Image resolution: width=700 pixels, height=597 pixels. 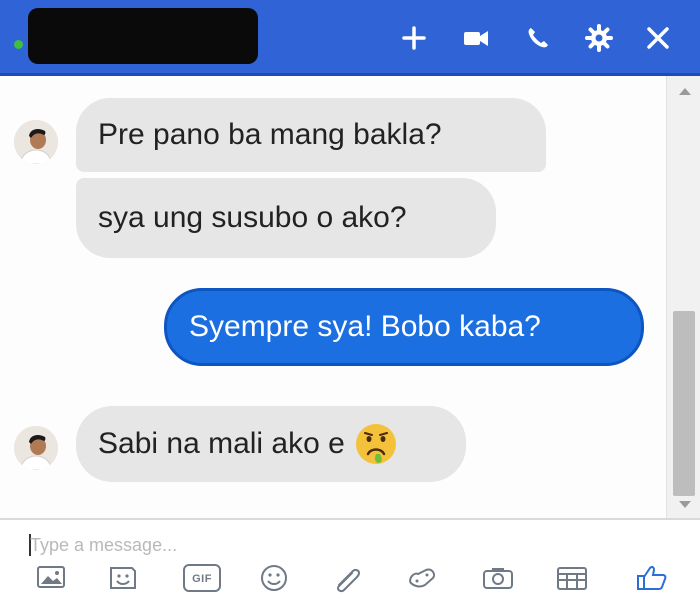 I want to click on message-composer: GIF, so click(x=350, y=557).